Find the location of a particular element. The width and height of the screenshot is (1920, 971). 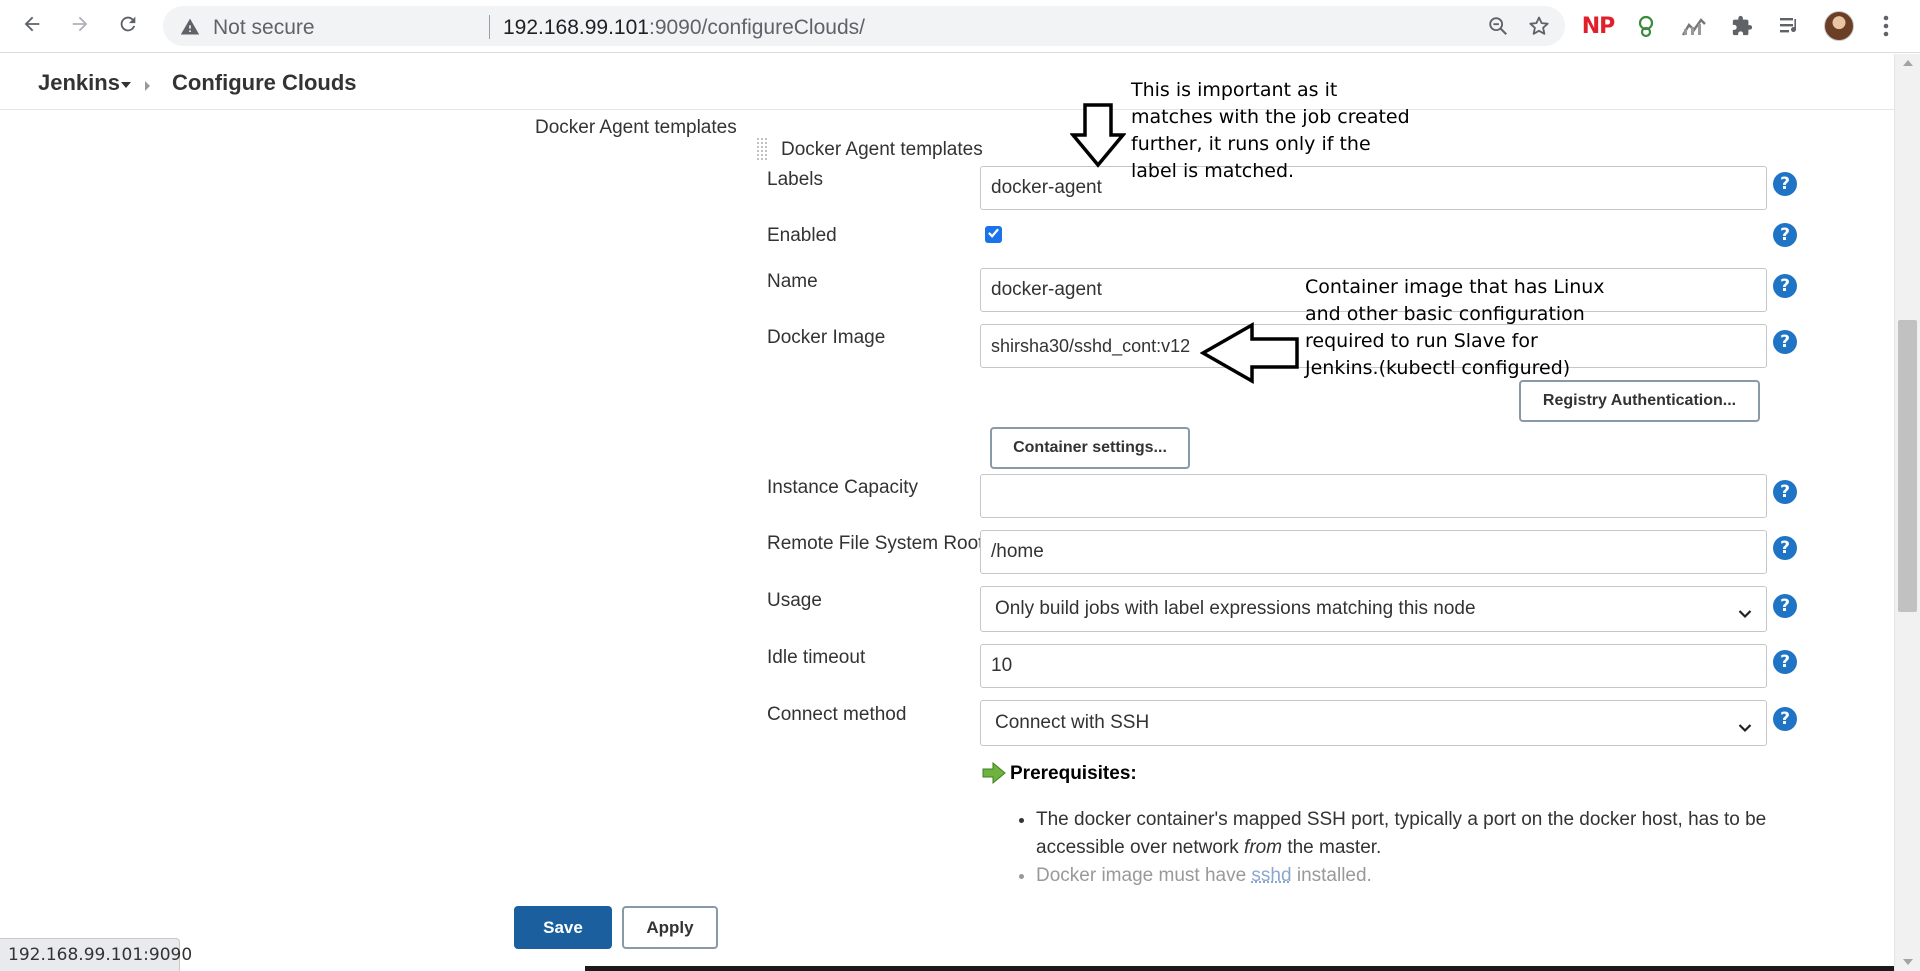

browser-menu-icon is located at coordinates (1886, 26).